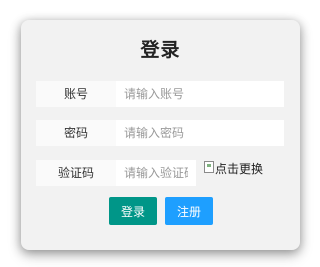 This screenshot has width=320, height=267. What do you see at coordinates (76, 133) in the screenshot?
I see `password-label: 密码` at bounding box center [76, 133].